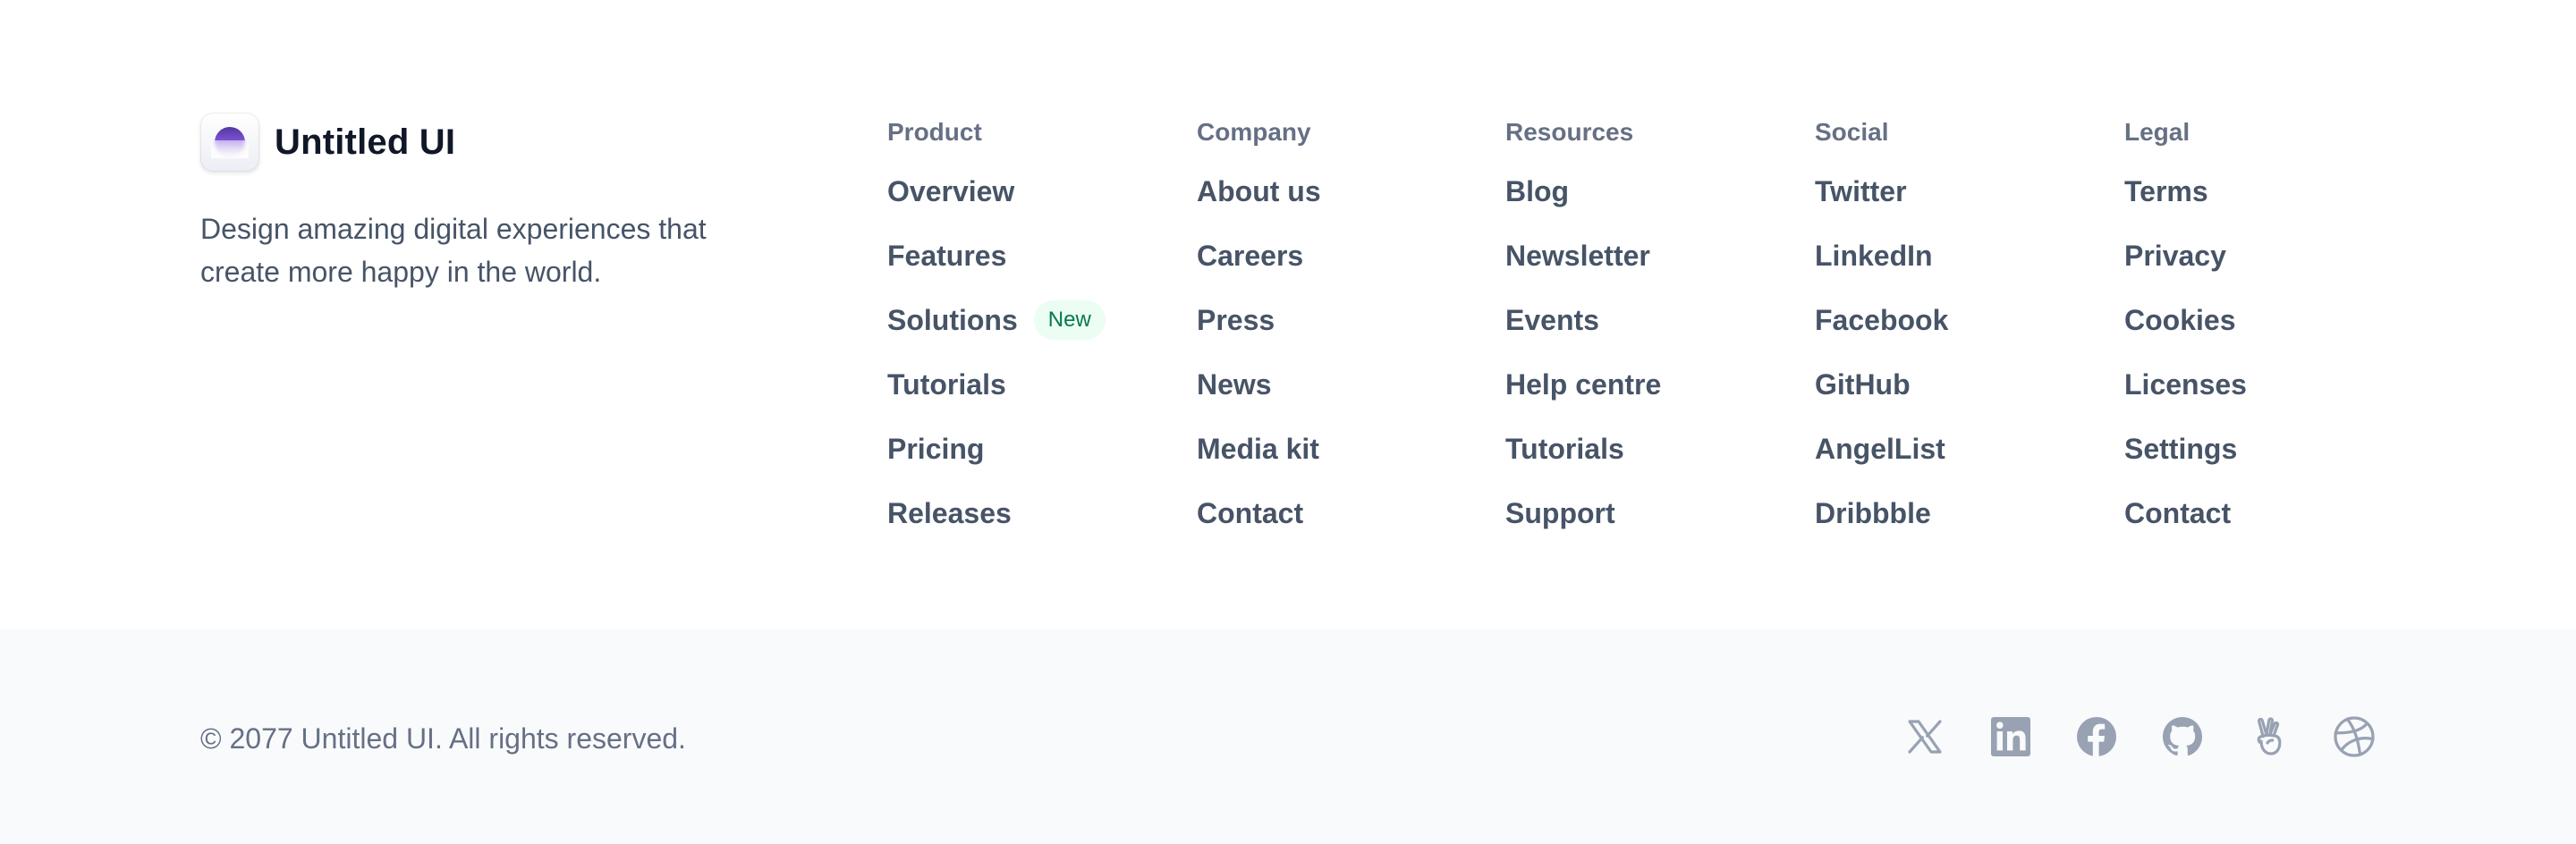 This screenshot has width=2576, height=844. What do you see at coordinates (1021, 465) in the screenshot?
I see `list-item: Pricing` at bounding box center [1021, 465].